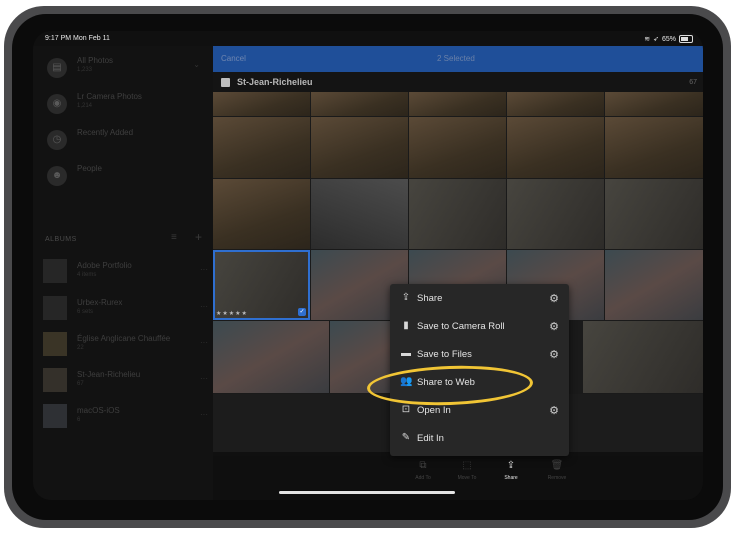  What do you see at coordinates (406, 353) in the screenshot?
I see `folder-icon: ▬` at bounding box center [406, 353].